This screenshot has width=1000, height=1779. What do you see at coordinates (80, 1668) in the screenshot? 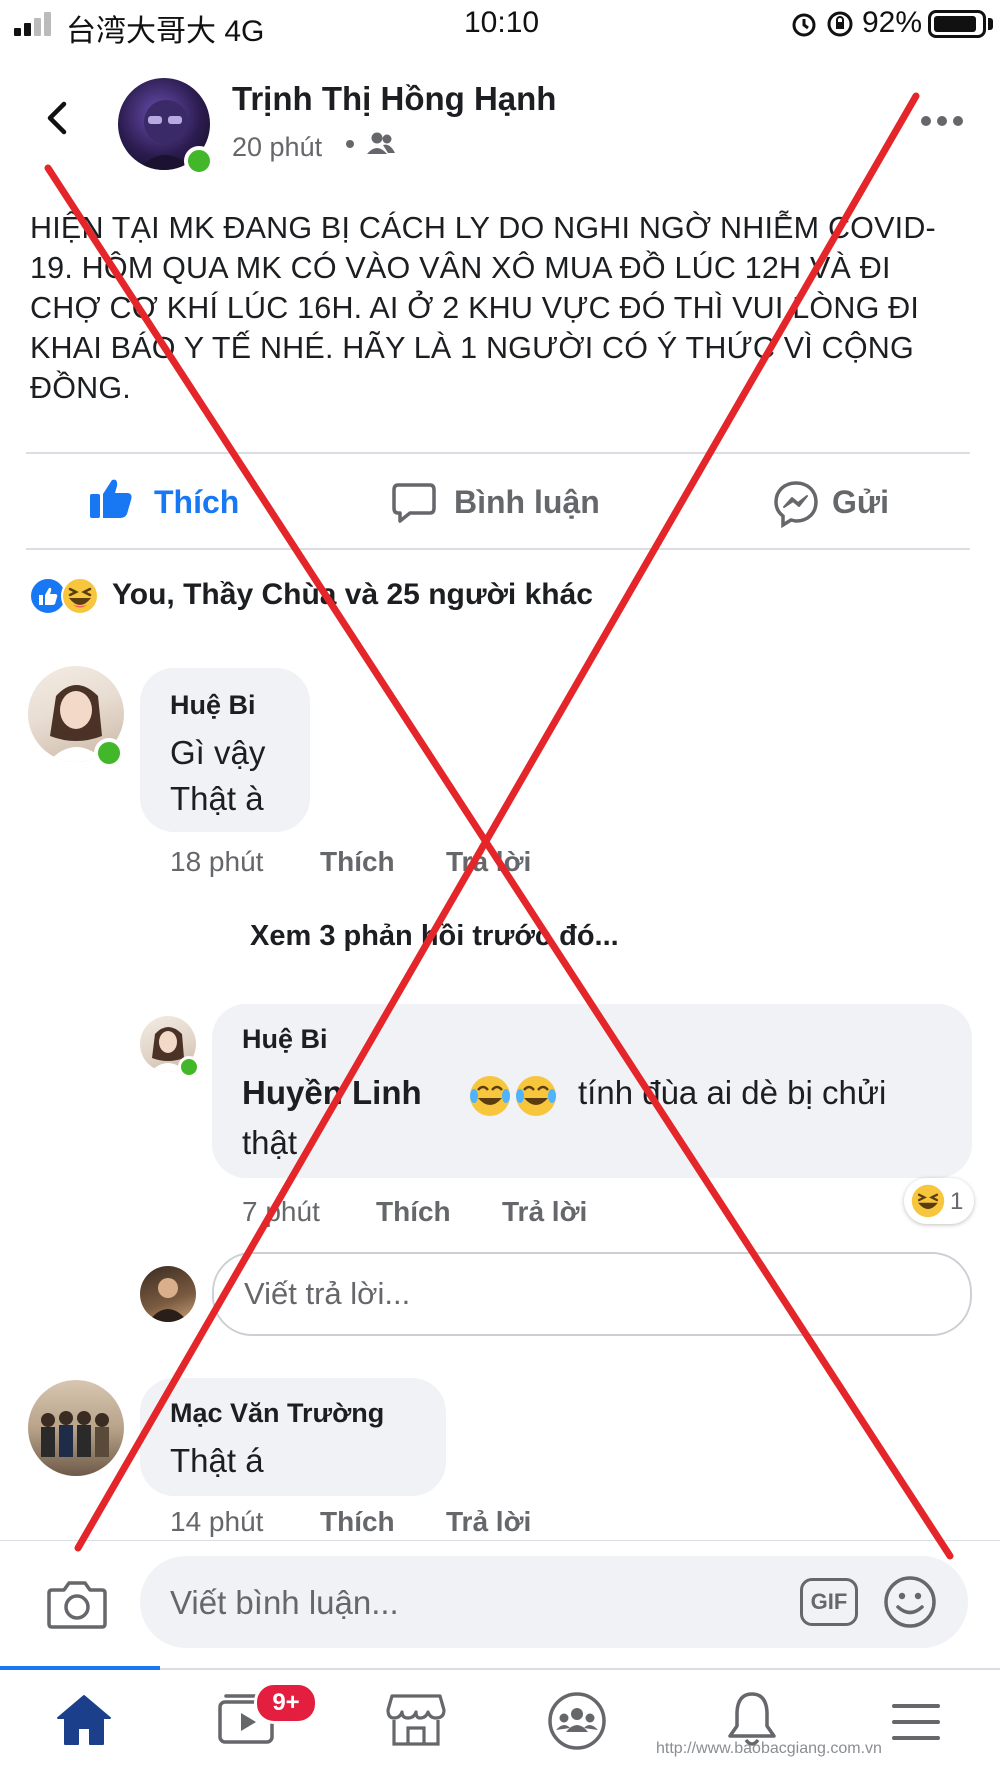
I see `active-tab-indicator` at bounding box center [80, 1668].